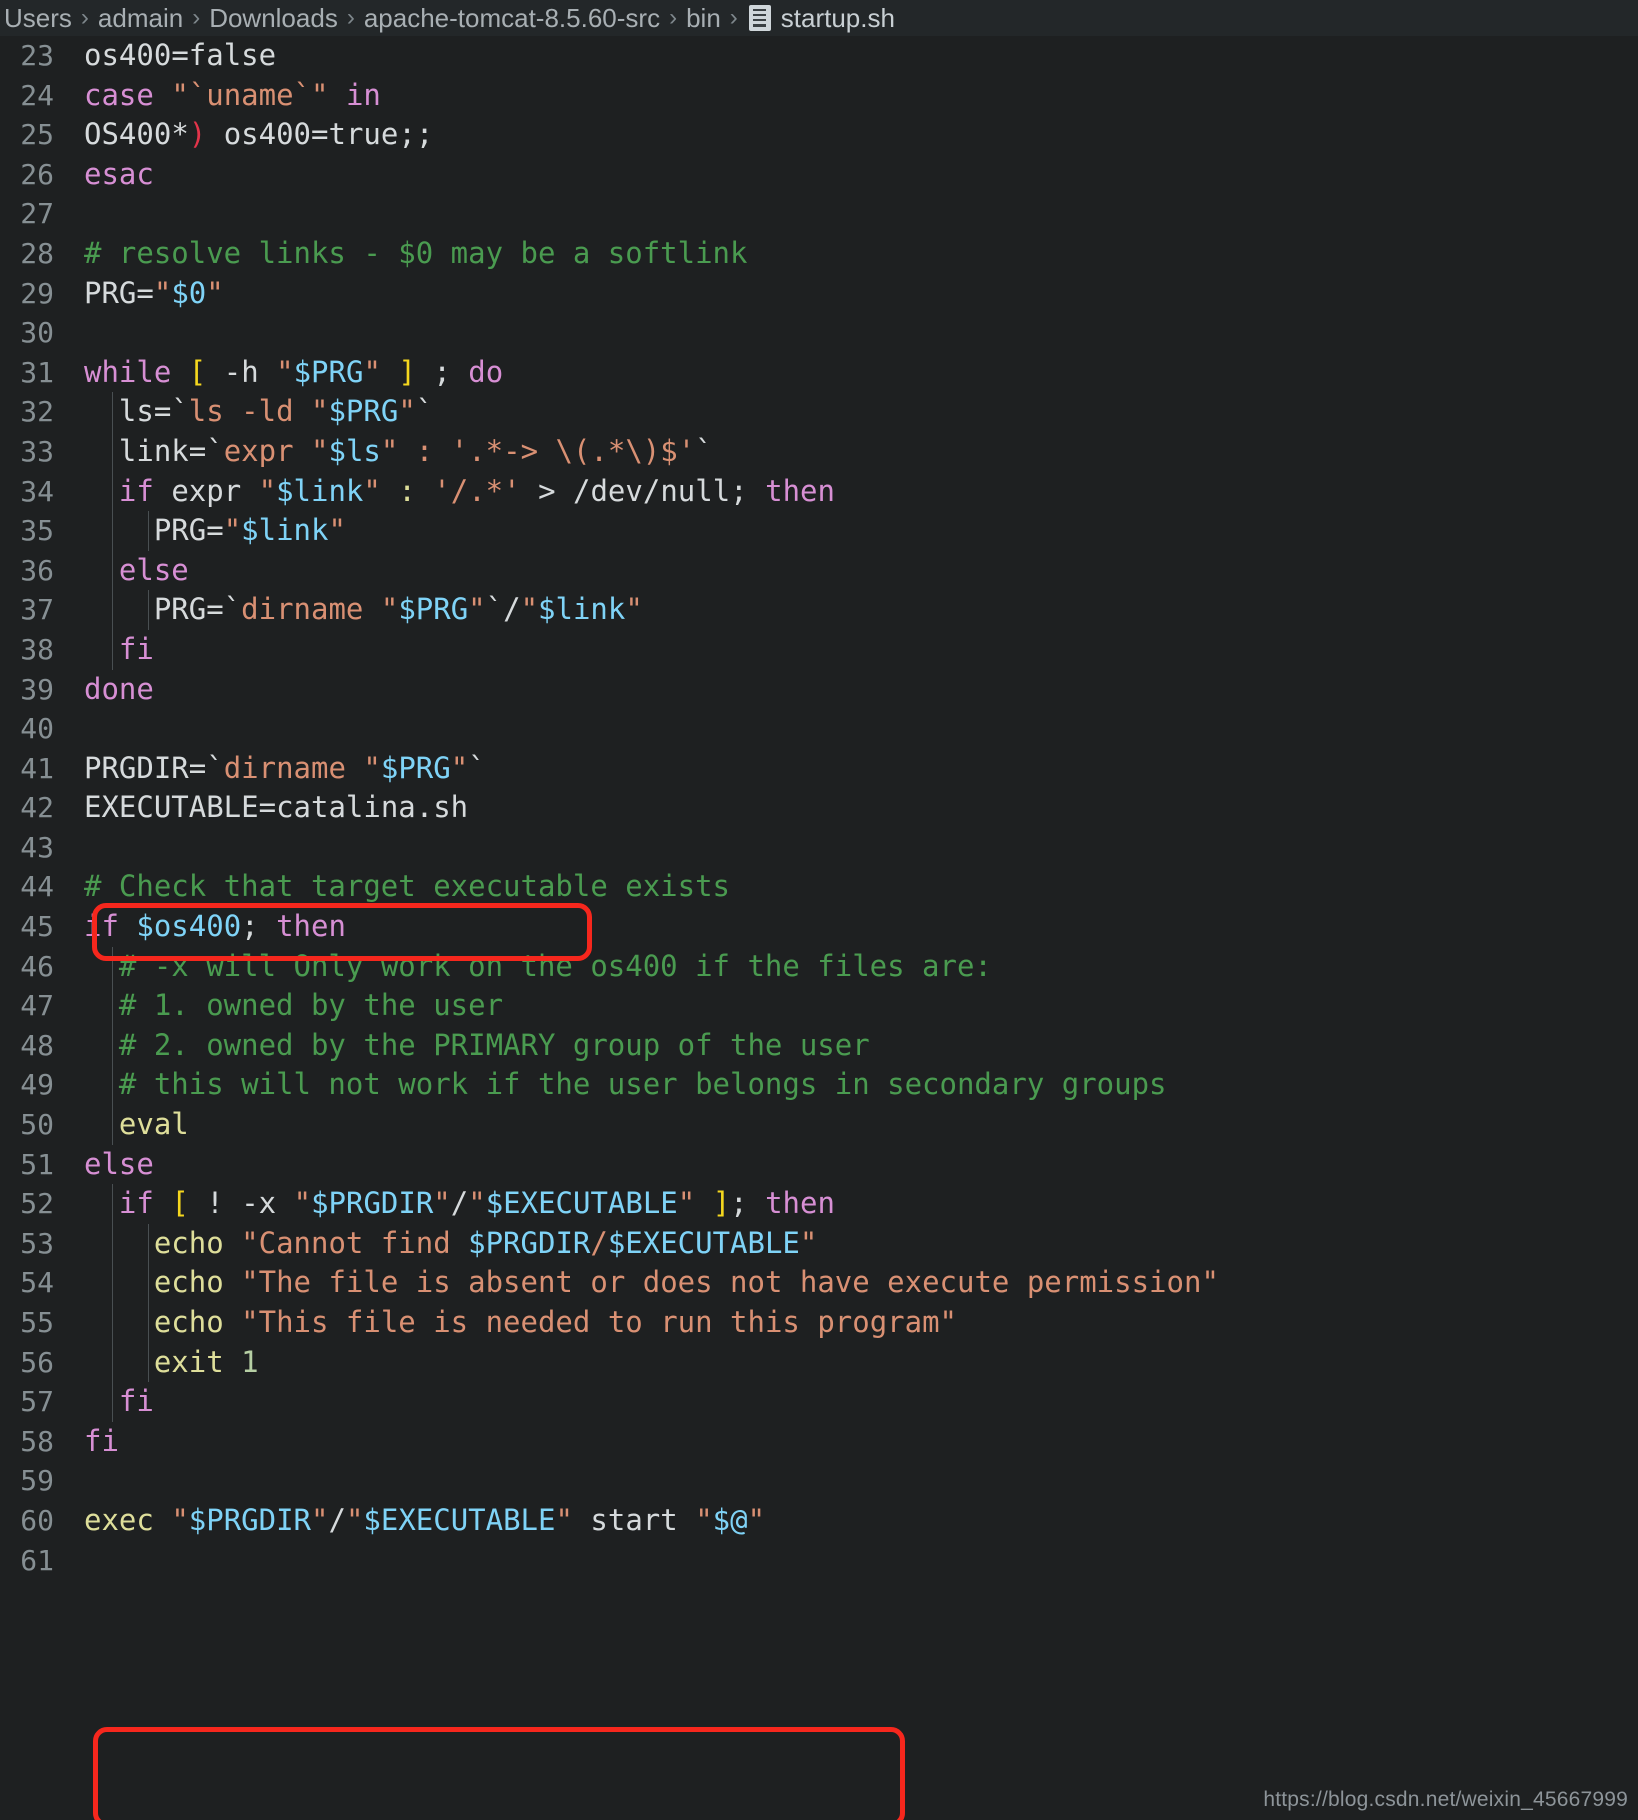 This screenshot has width=1638, height=1820. I want to click on breadcrumb-item-users: Users, so click(38, 18).